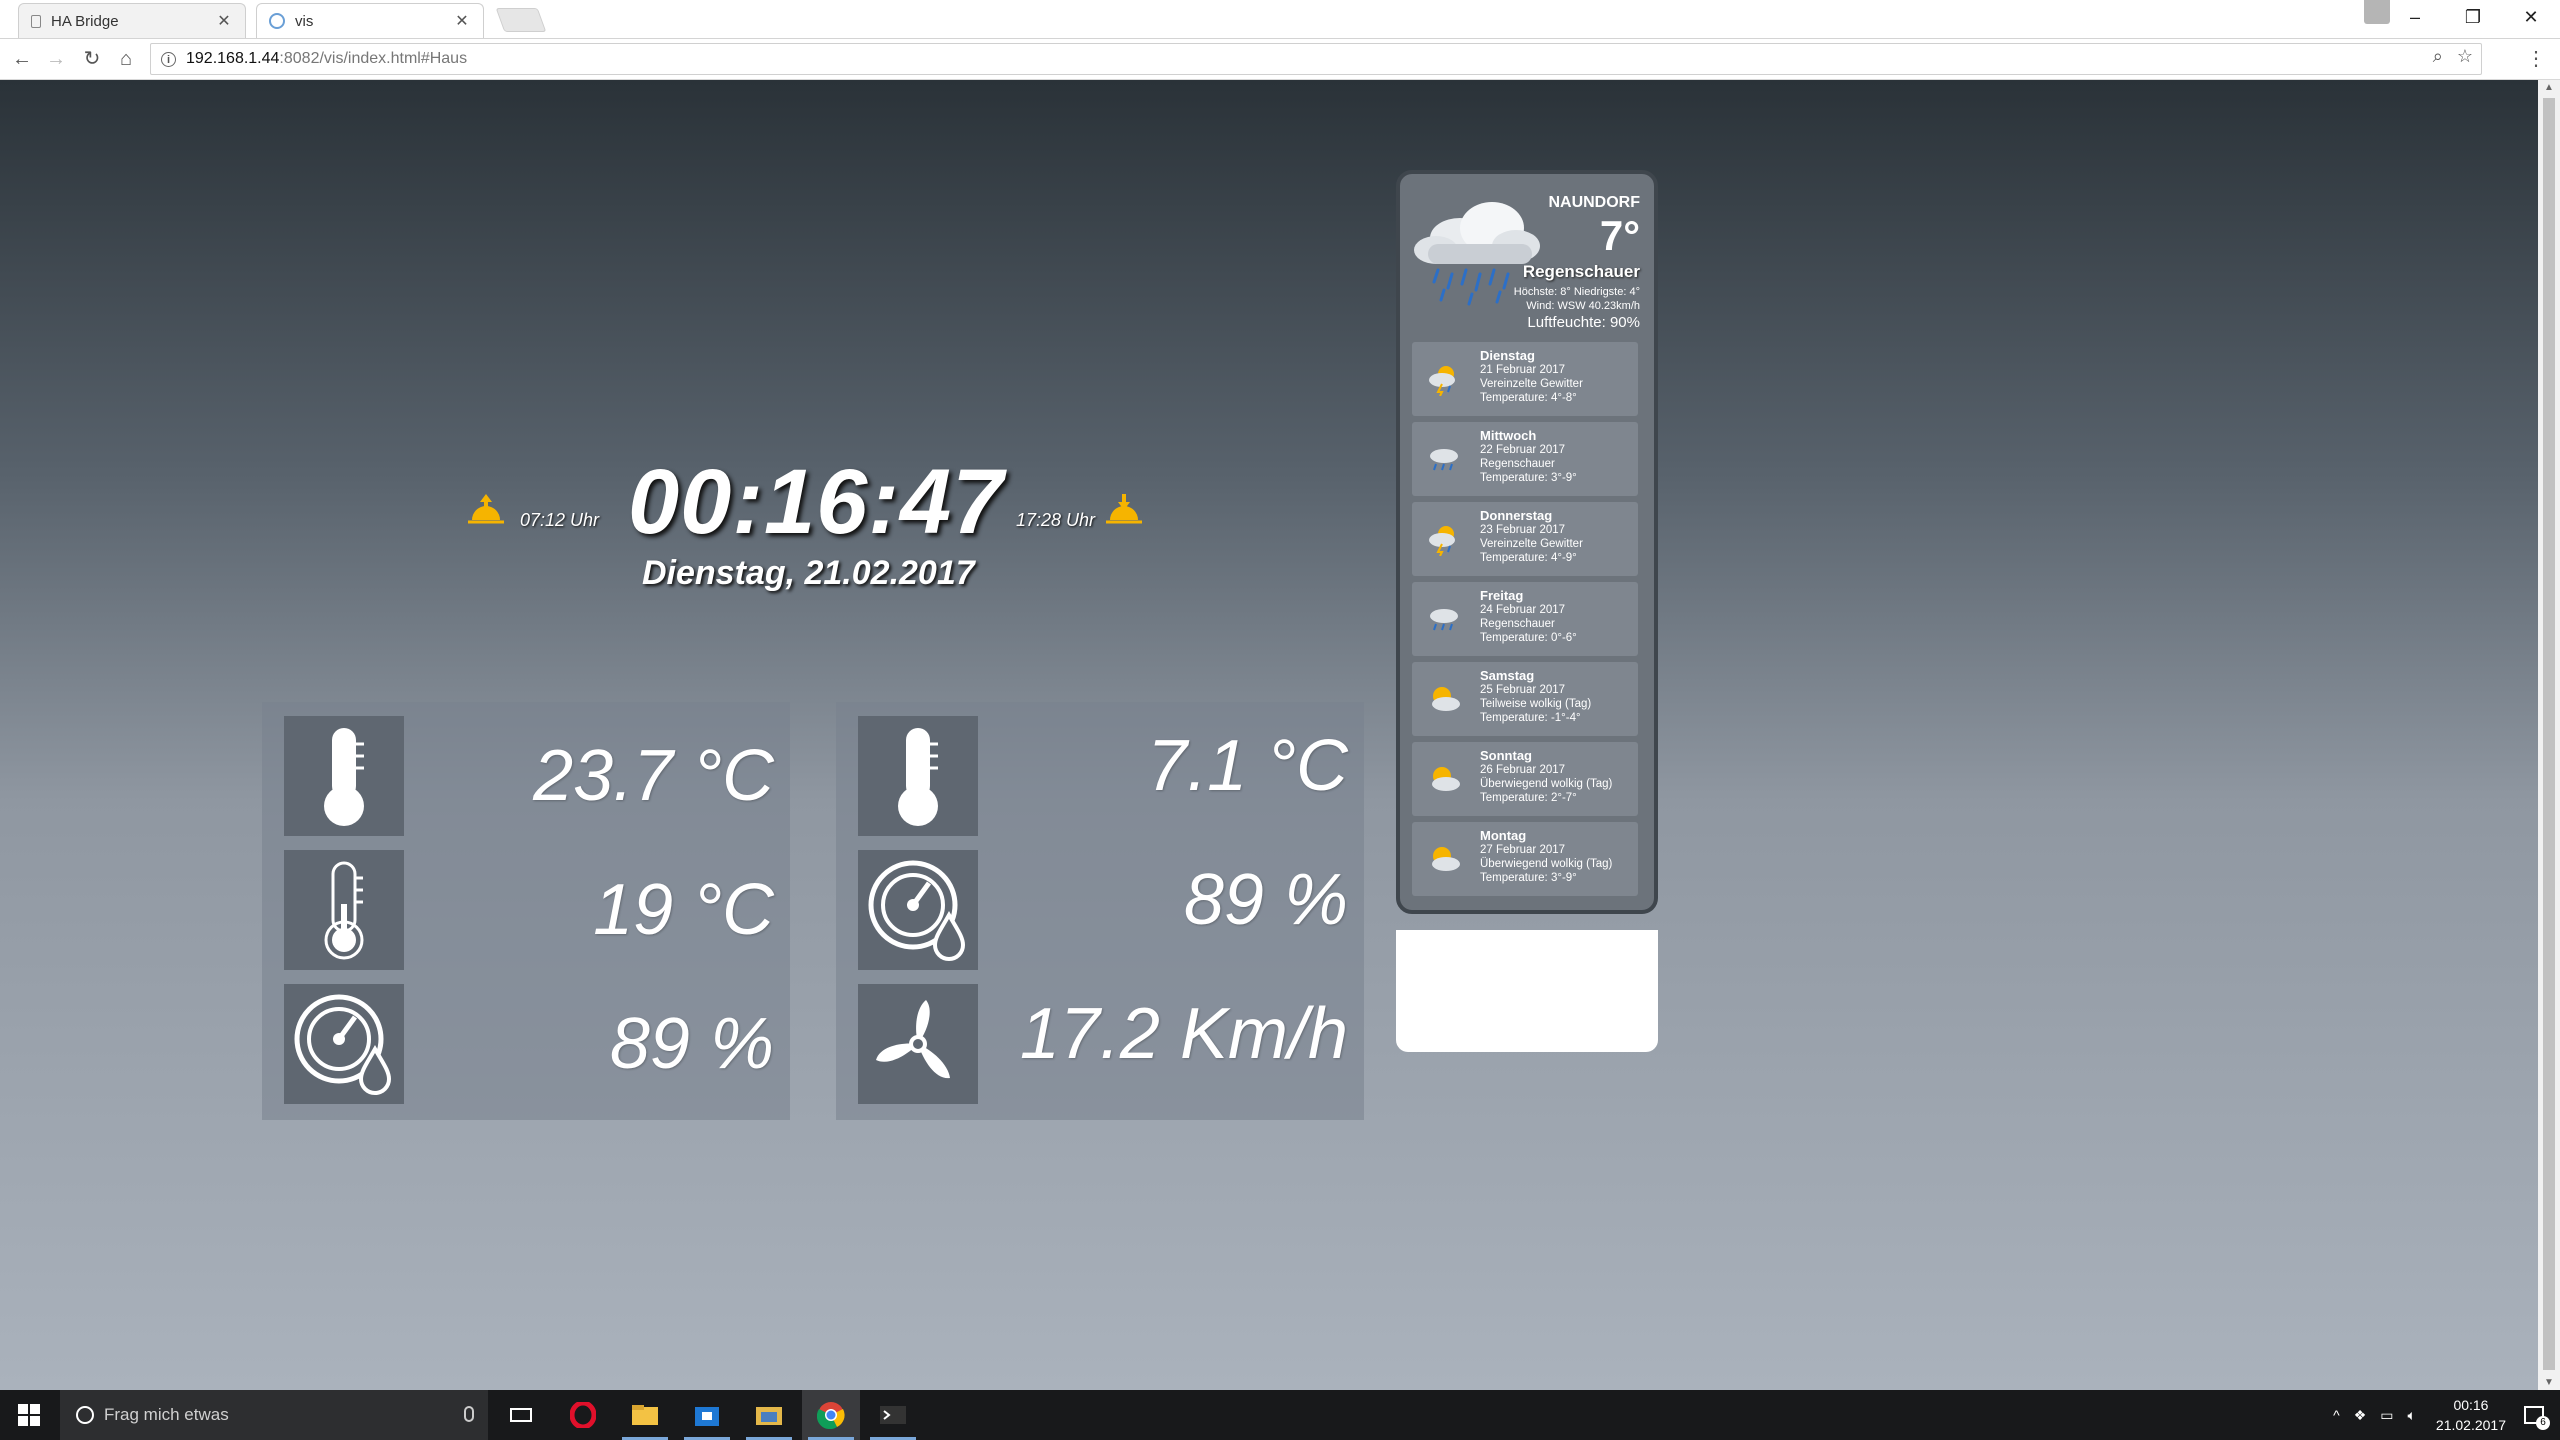  What do you see at coordinates (469, 1414) in the screenshot?
I see `microphone-icon` at bounding box center [469, 1414].